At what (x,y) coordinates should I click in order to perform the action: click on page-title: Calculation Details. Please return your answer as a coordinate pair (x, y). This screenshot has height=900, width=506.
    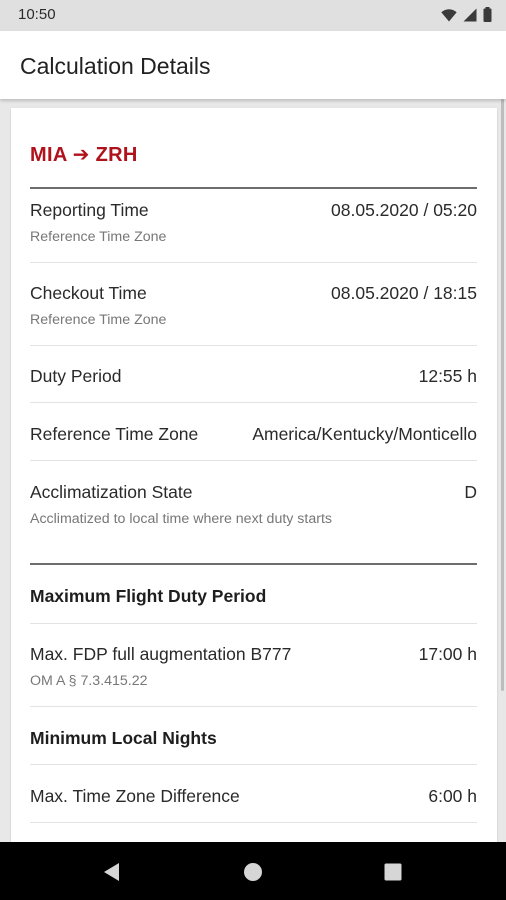
    Looking at the image, I should click on (115, 66).